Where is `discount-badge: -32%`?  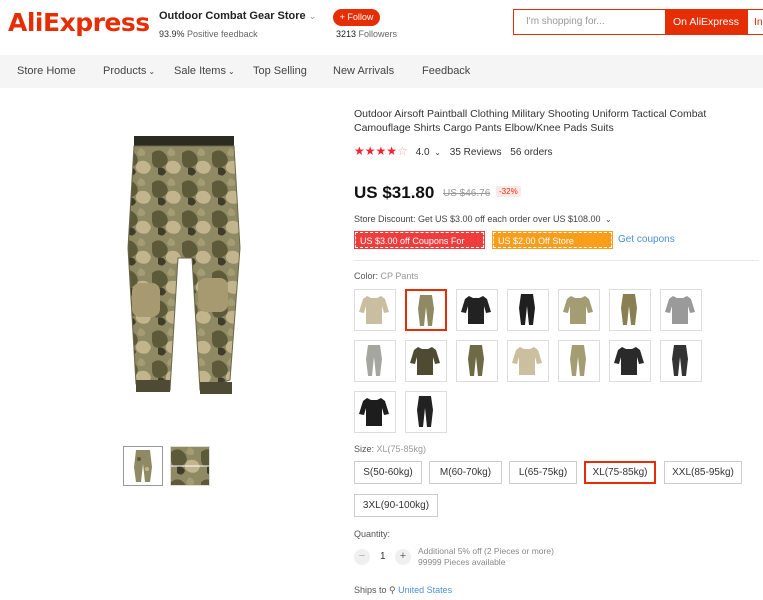
discount-badge: -32% is located at coordinates (508, 191).